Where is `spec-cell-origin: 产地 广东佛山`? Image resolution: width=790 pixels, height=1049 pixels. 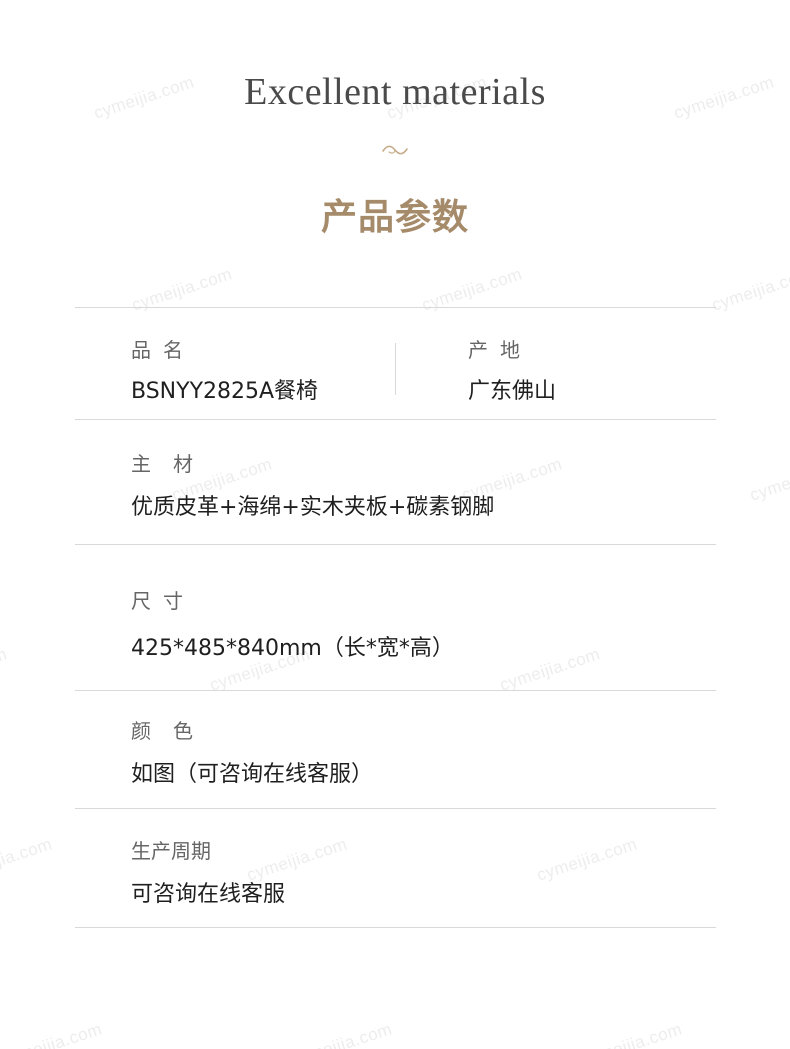 spec-cell-origin: 产地 广东佛山 is located at coordinates (512, 369).